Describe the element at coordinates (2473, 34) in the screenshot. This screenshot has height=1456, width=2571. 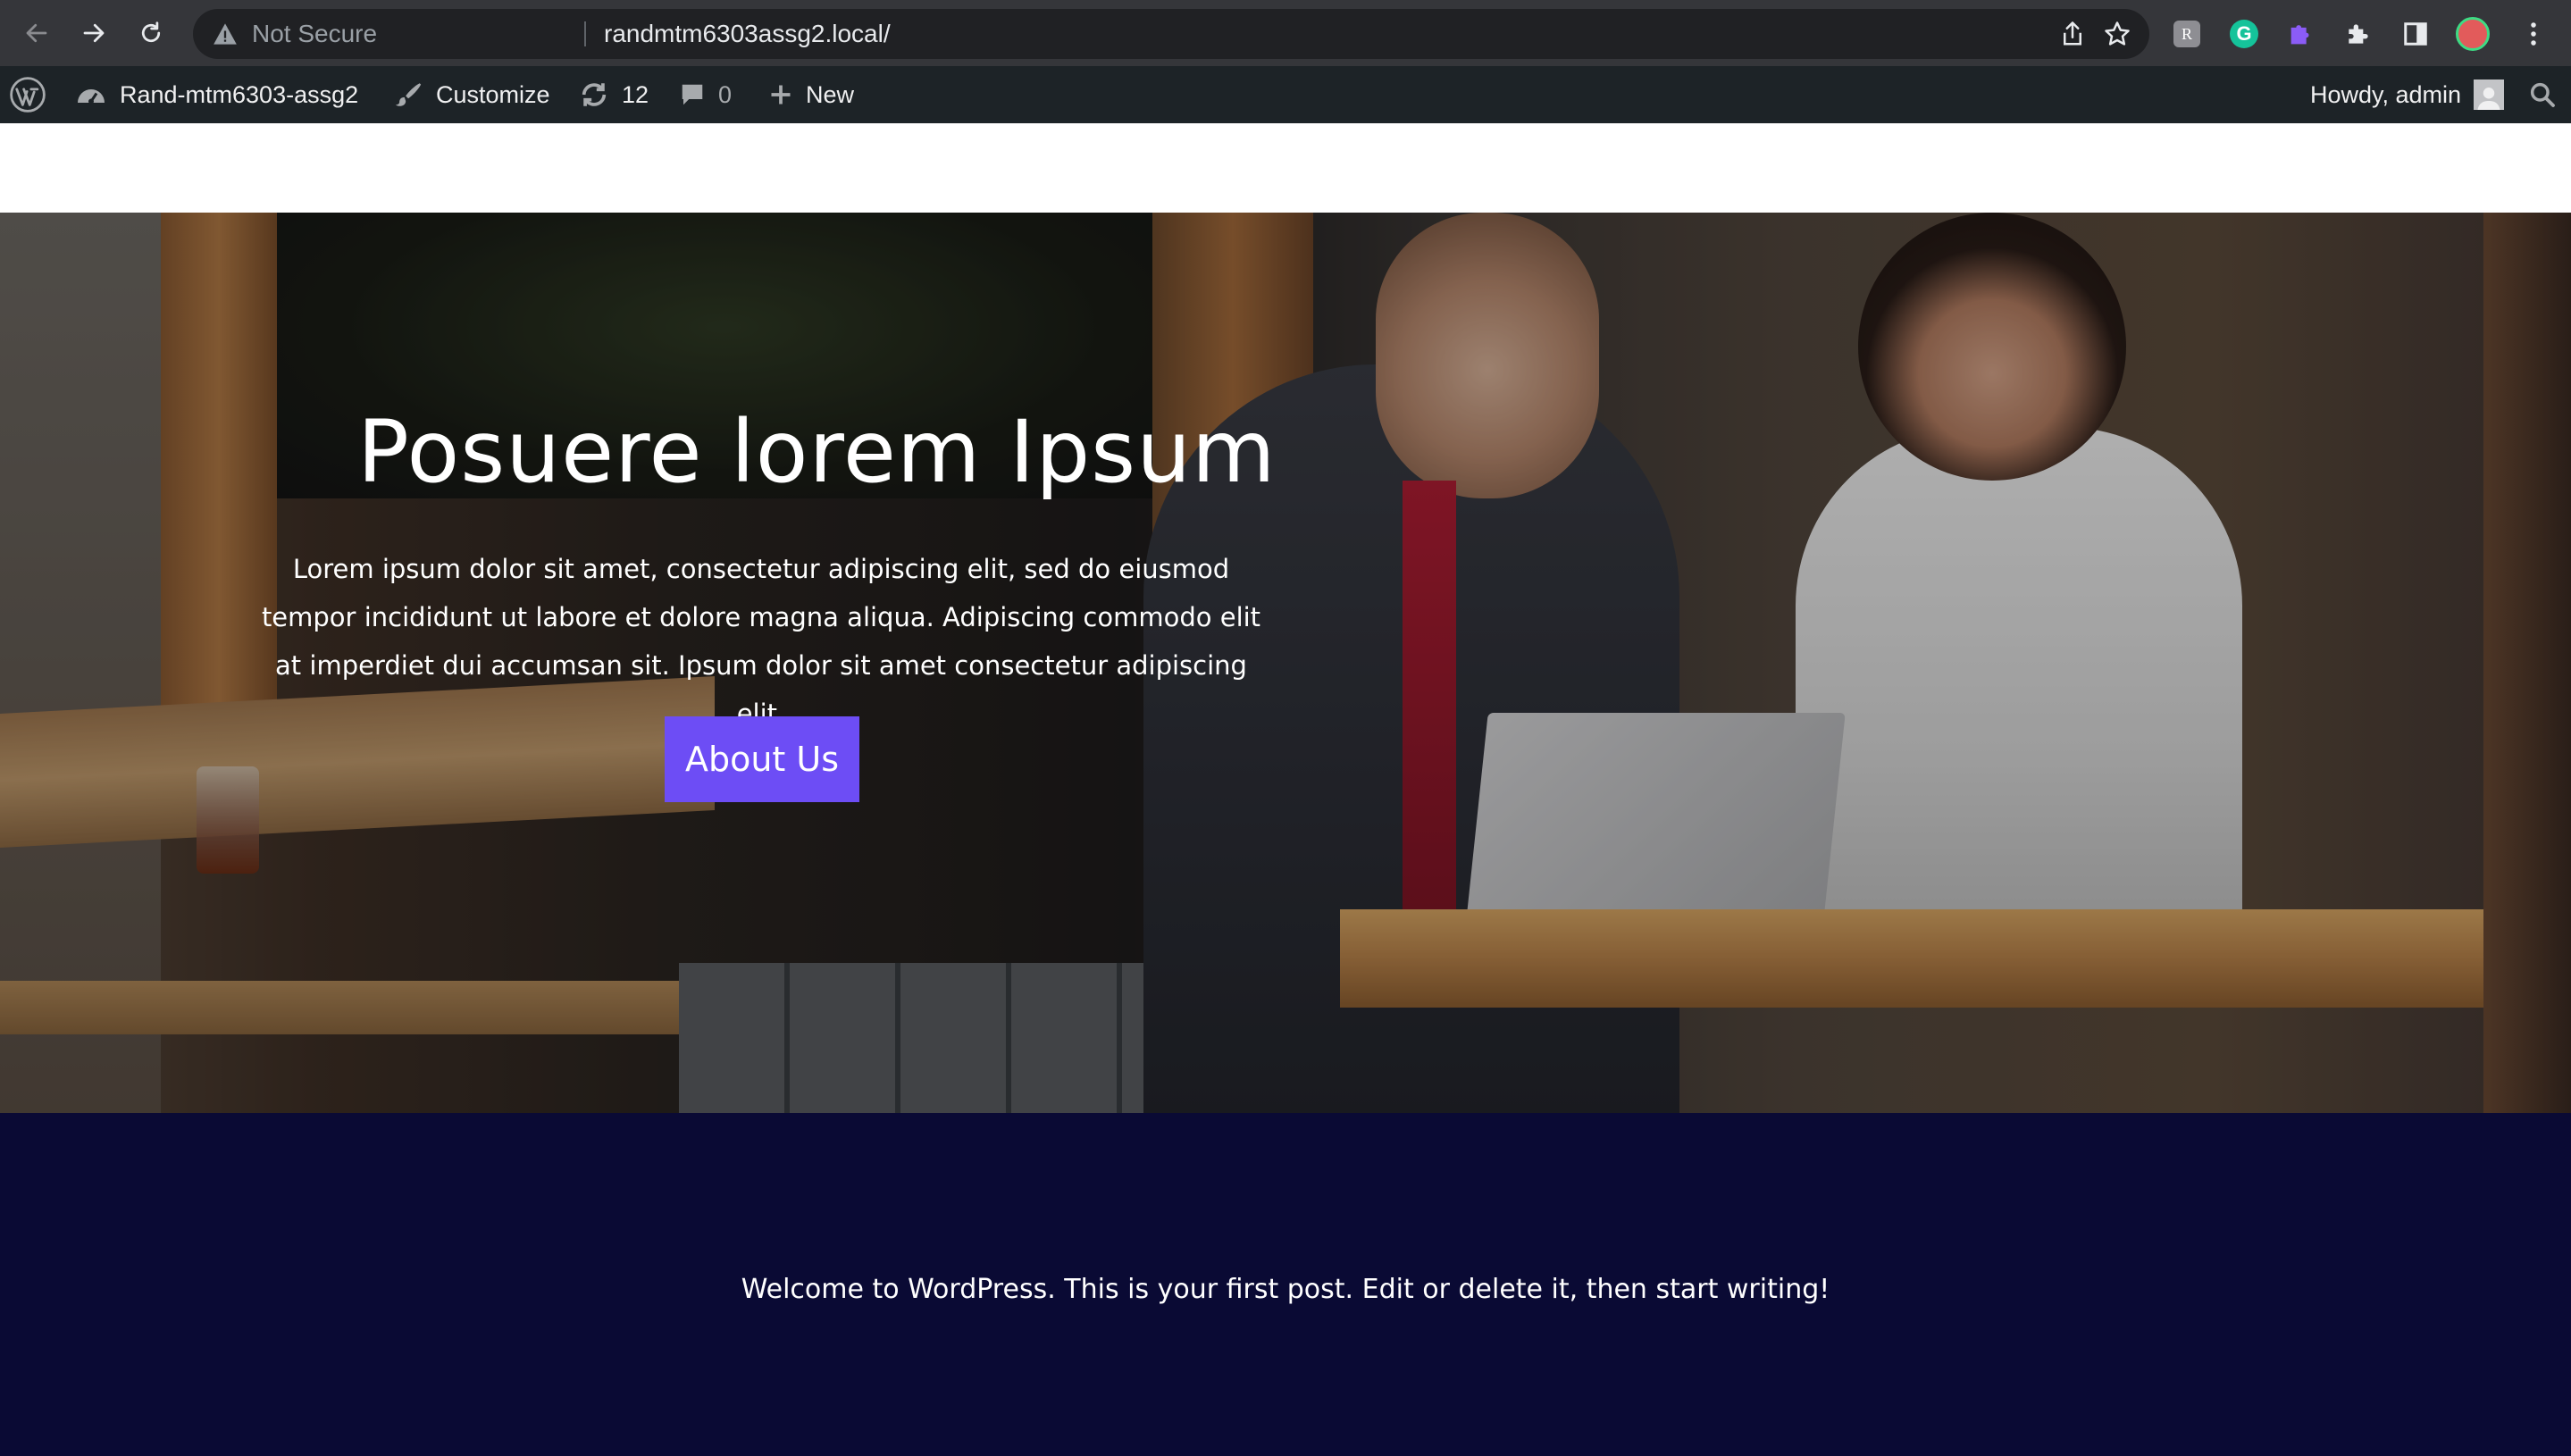
I see `profile-avatar-icon` at that location.